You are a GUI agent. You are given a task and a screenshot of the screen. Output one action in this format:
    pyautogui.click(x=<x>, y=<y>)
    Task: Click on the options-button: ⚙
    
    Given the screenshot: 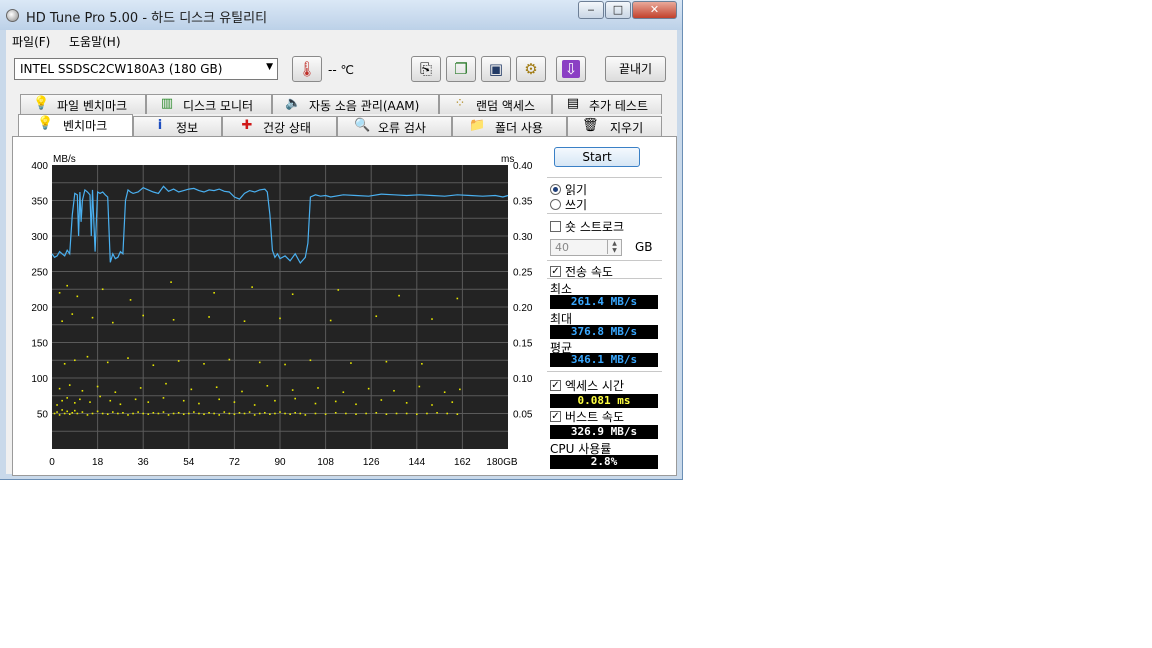 What is the action you would take?
    pyautogui.click(x=531, y=69)
    